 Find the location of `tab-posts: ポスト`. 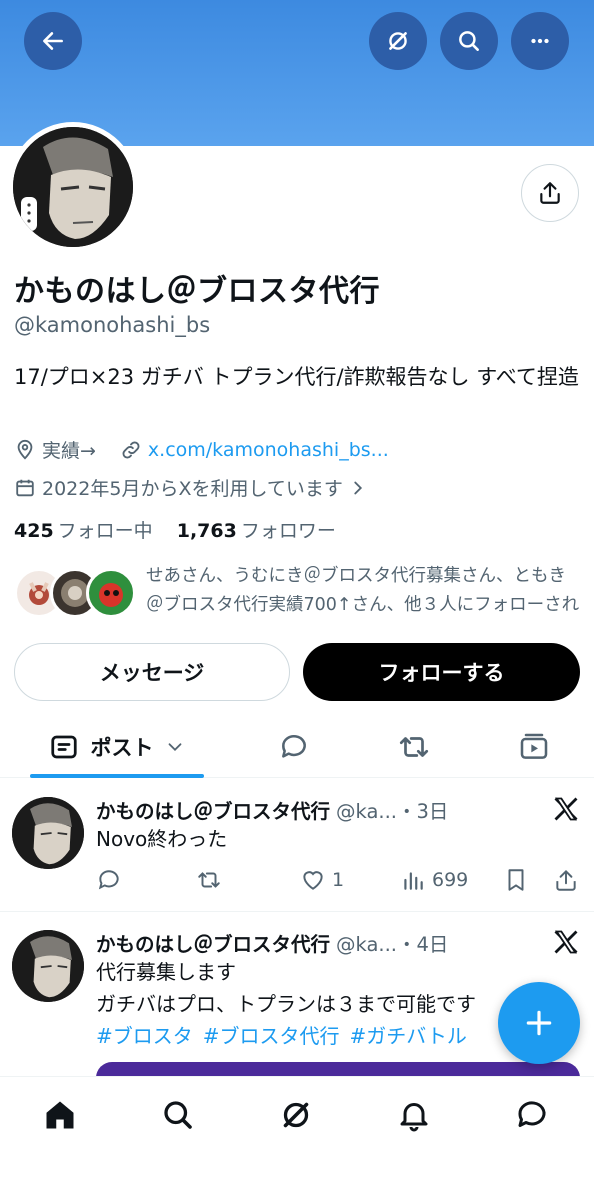

tab-posts: ポスト is located at coordinates (117, 747).